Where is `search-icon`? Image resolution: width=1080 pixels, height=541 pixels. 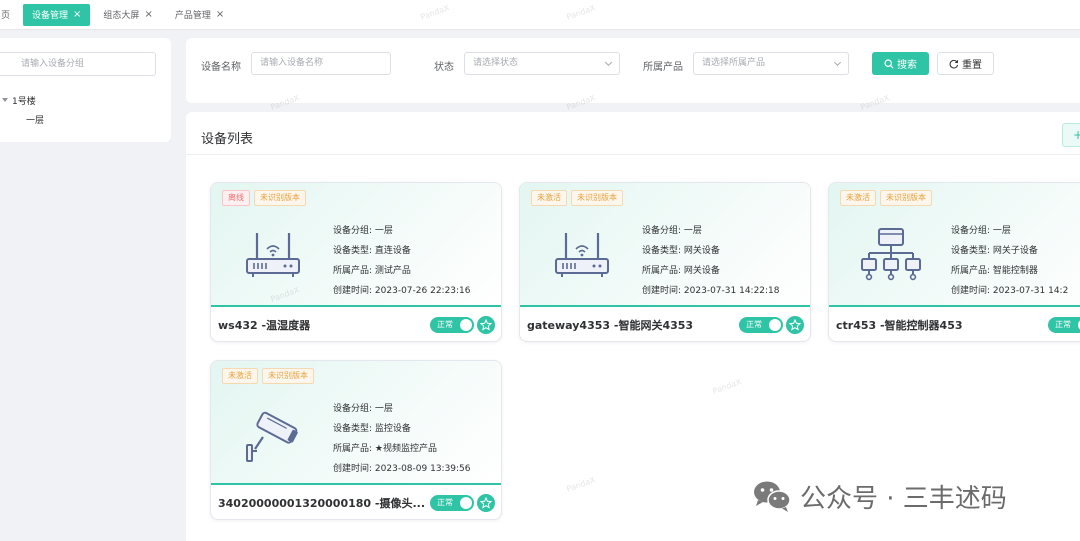
search-icon is located at coordinates (889, 63).